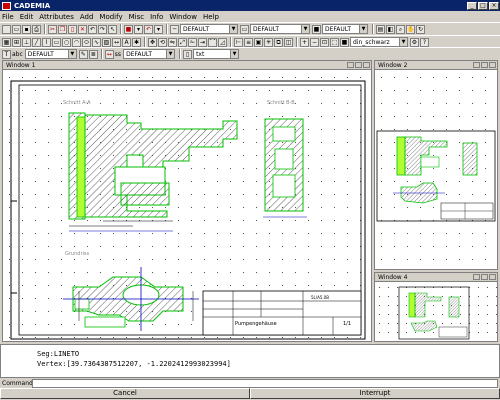 The width and height of the screenshot is (500, 400). I want to click on paste-icon: ▯, so click(72, 29).